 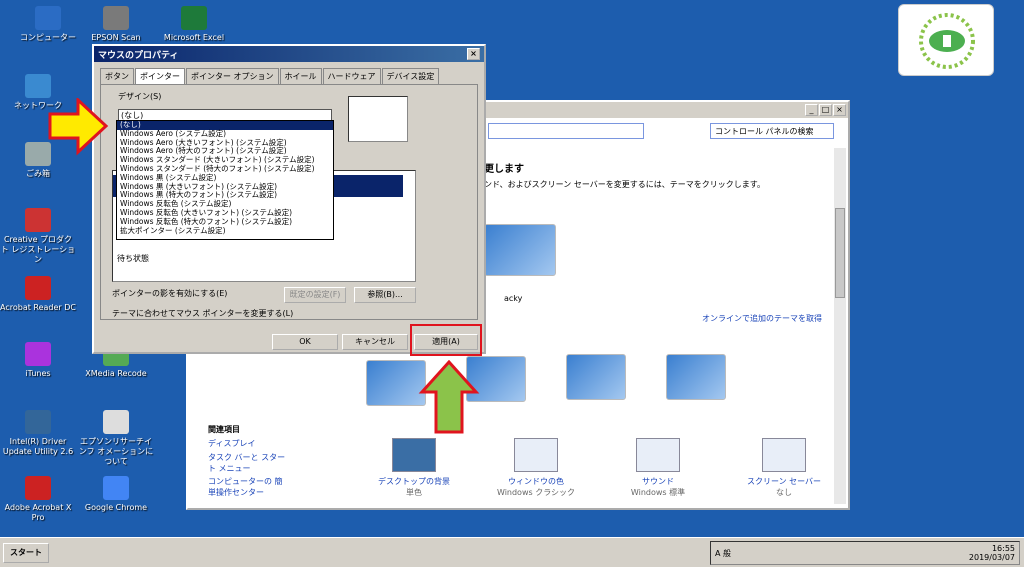 I want to click on desktop-icon: Adobe Acrobat X Pro, so click(x=38, y=499).